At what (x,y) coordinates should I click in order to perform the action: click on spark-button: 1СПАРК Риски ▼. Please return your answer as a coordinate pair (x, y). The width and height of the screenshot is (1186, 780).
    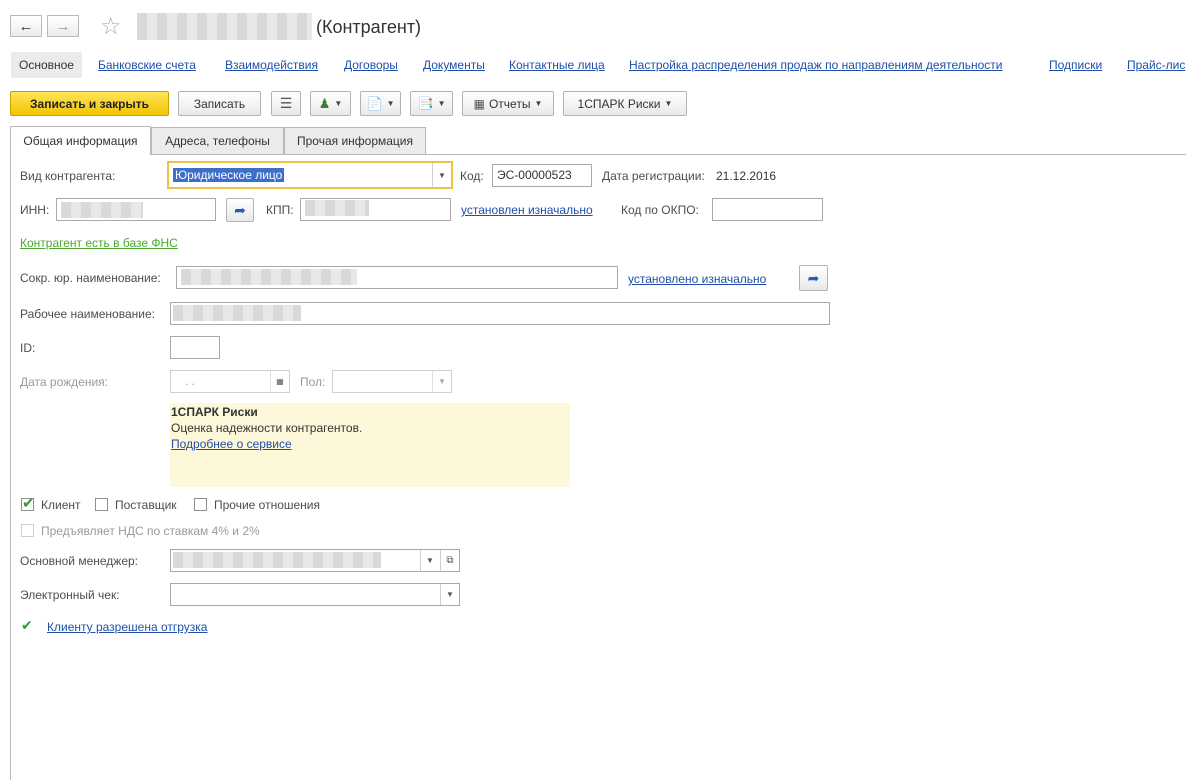
    Looking at the image, I should click on (625, 103).